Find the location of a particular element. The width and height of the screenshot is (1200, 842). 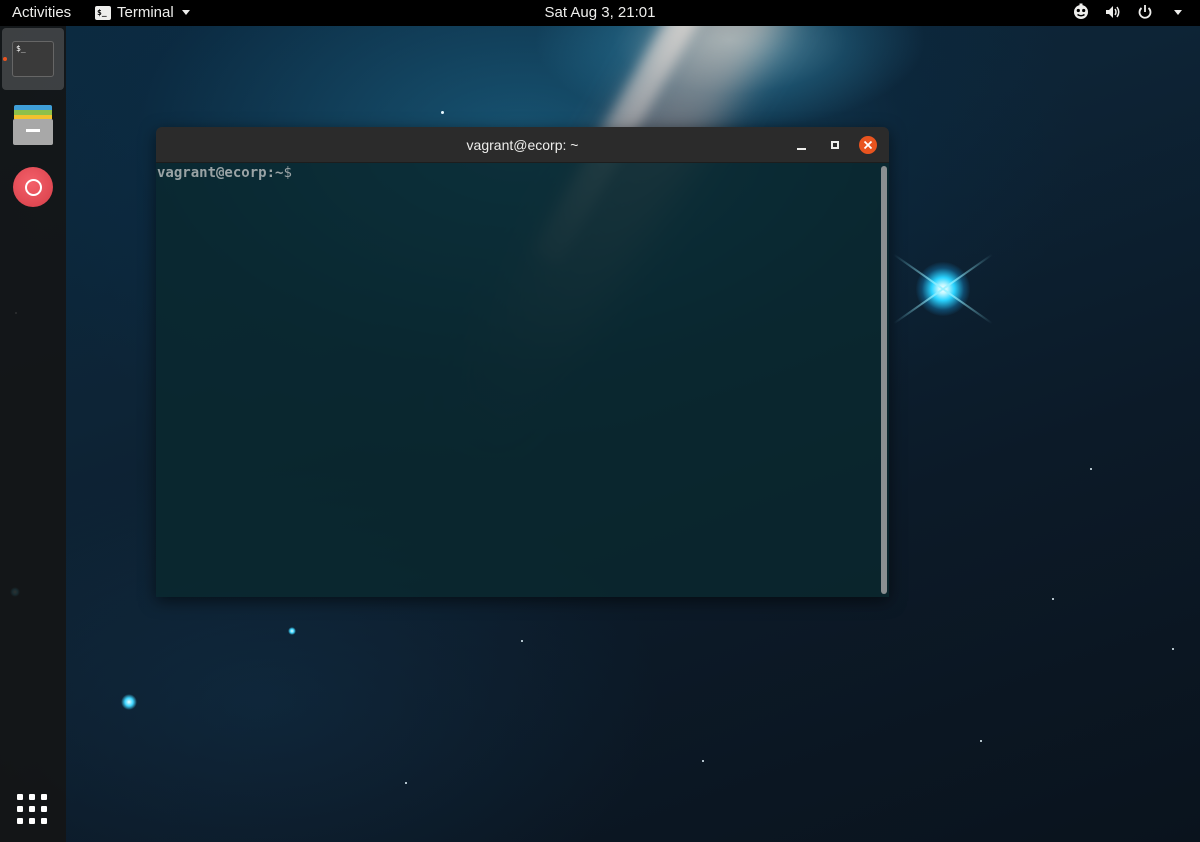

terminal-icon: $_ is located at coordinates (33, 59).